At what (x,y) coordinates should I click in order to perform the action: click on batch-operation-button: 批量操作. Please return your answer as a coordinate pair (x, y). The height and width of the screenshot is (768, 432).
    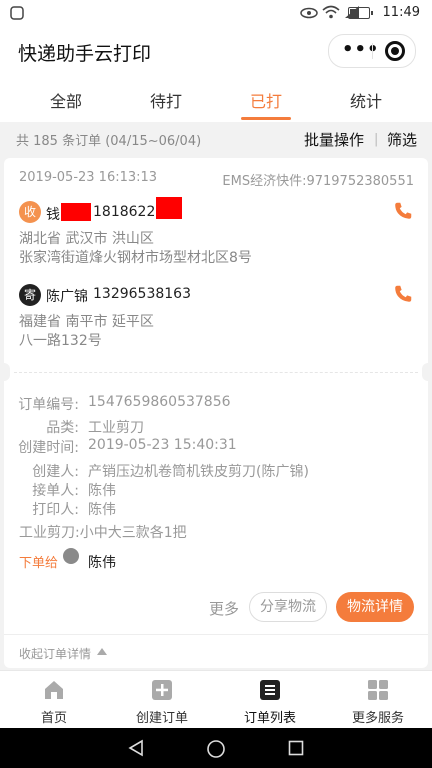
    Looking at the image, I should click on (334, 139).